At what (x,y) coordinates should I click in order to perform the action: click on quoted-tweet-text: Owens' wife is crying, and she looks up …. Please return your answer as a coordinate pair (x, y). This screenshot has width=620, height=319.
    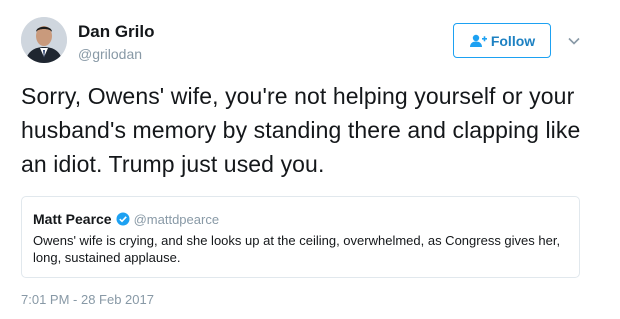
    Looking at the image, I should click on (297, 249).